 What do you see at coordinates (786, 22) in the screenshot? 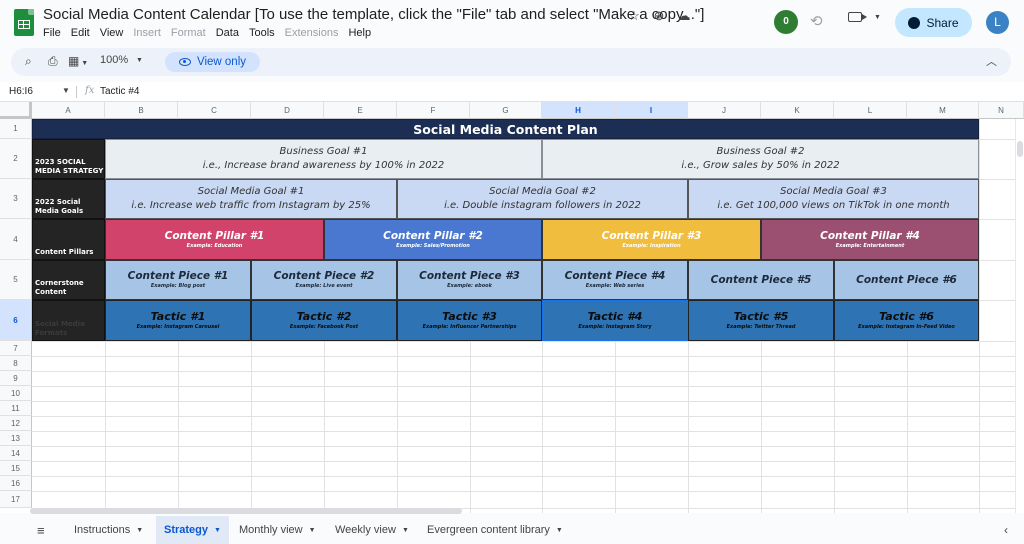
I see `extension-icon: 0` at bounding box center [786, 22].